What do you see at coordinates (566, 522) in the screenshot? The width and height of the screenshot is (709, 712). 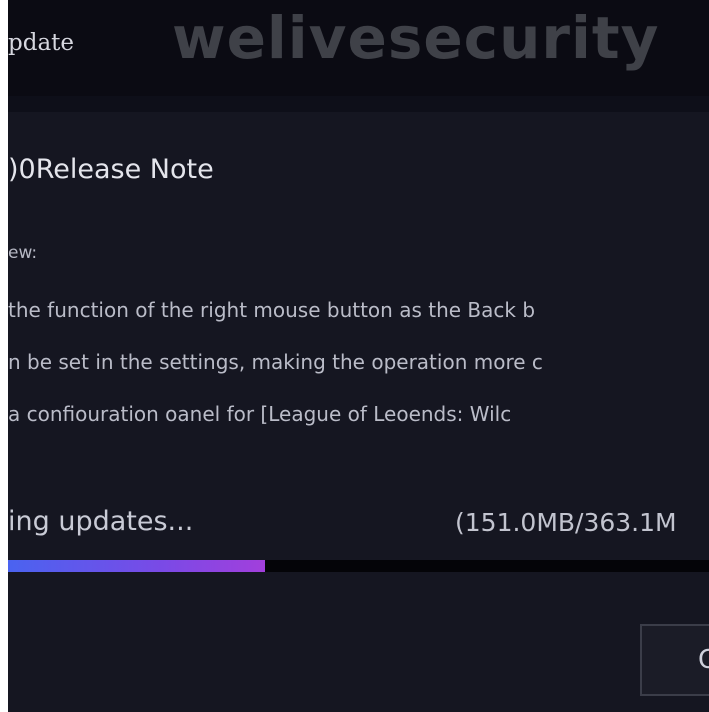 I see `download-size: (151.0MB/363.1M` at bounding box center [566, 522].